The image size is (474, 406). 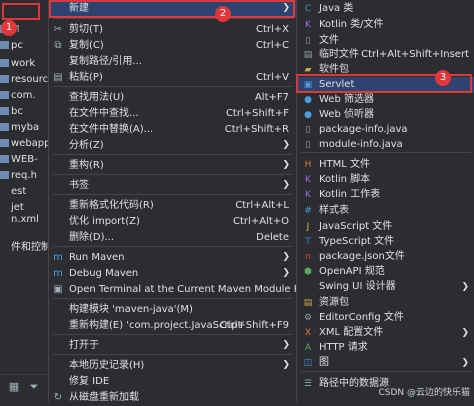 What do you see at coordinates (58, 273) in the screenshot?
I see `maven-icon: m` at bounding box center [58, 273].